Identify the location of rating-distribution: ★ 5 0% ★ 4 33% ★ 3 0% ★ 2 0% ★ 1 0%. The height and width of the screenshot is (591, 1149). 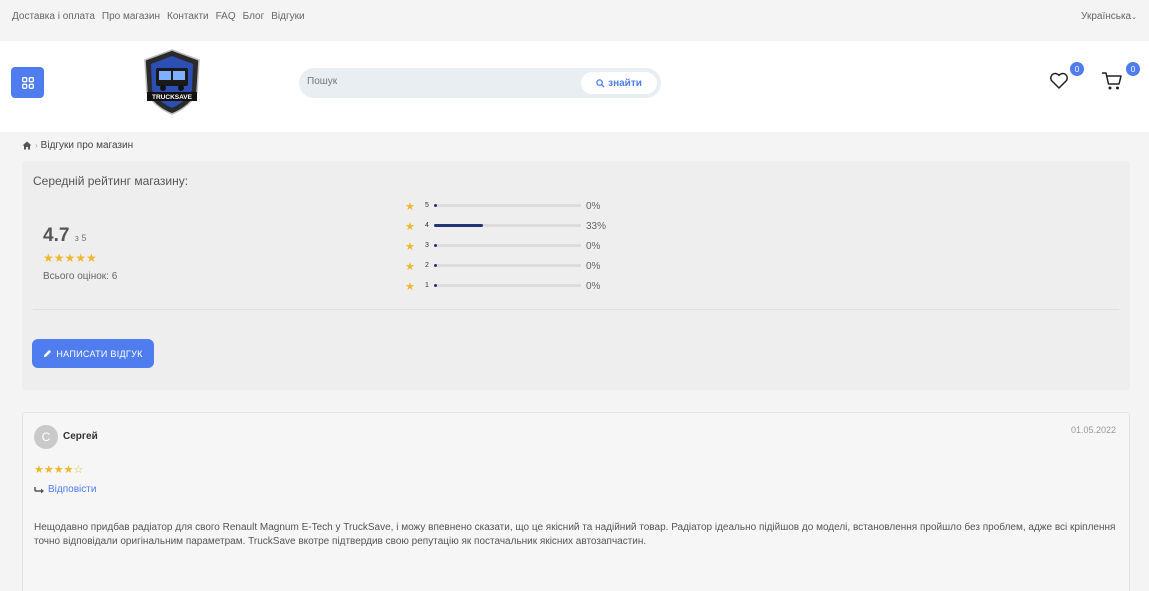
(525, 249).